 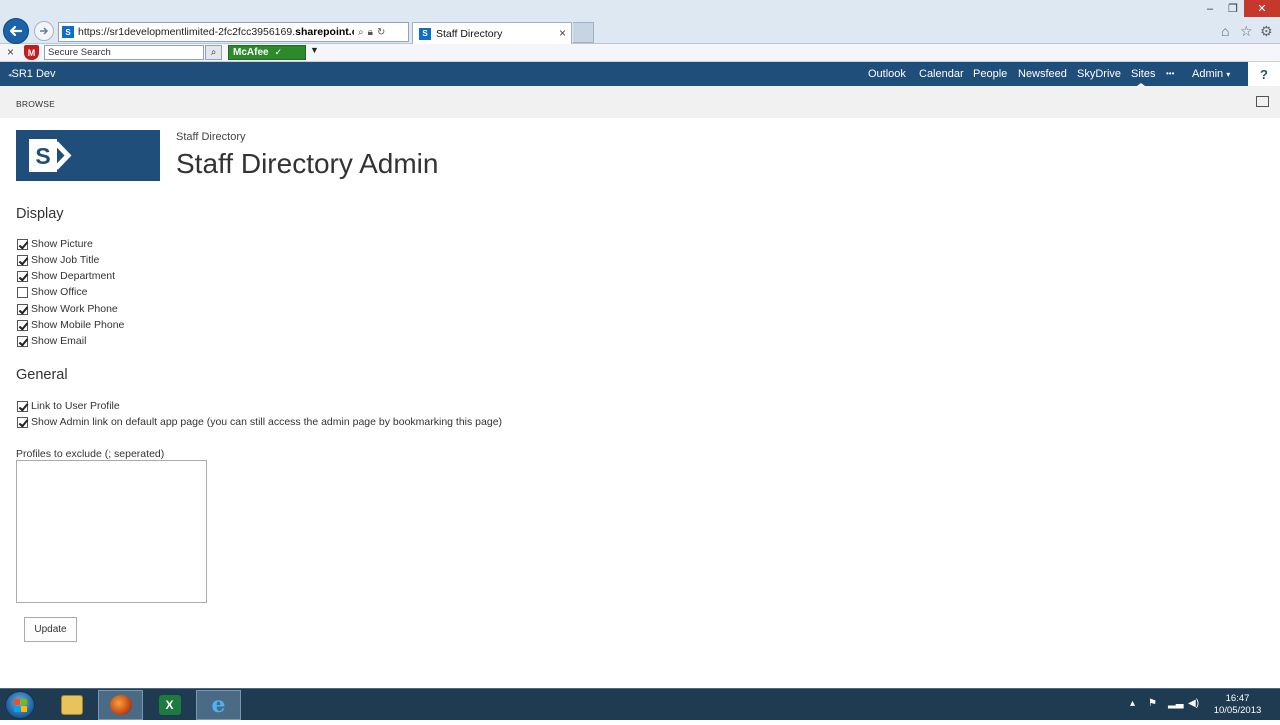 What do you see at coordinates (32, 74) in the screenshot?
I see `suite-brand-link: ◂SR1 Dev` at bounding box center [32, 74].